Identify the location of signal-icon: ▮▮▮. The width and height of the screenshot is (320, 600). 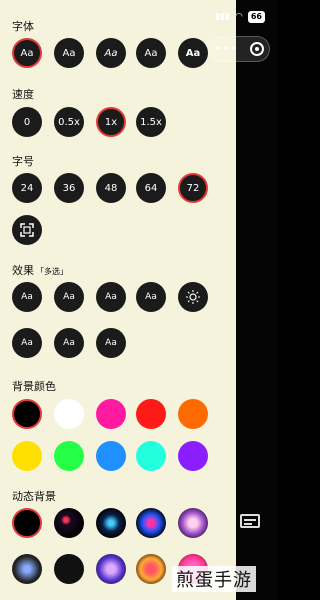
(222, 17).